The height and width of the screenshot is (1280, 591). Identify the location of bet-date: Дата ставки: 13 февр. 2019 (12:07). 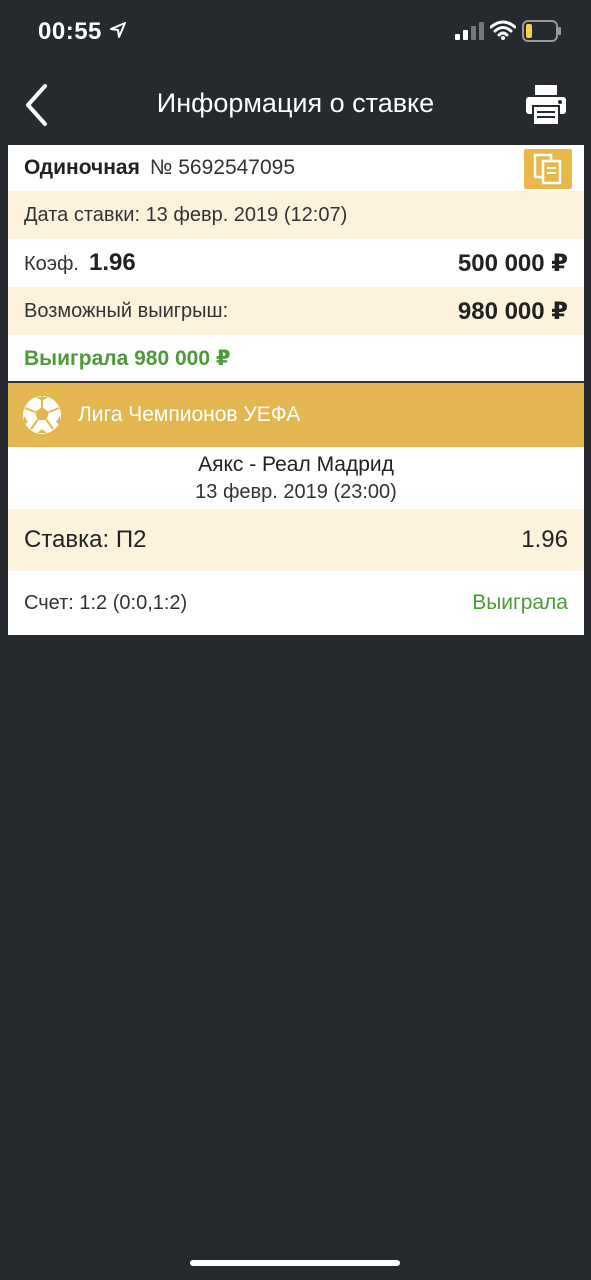
(186, 214).